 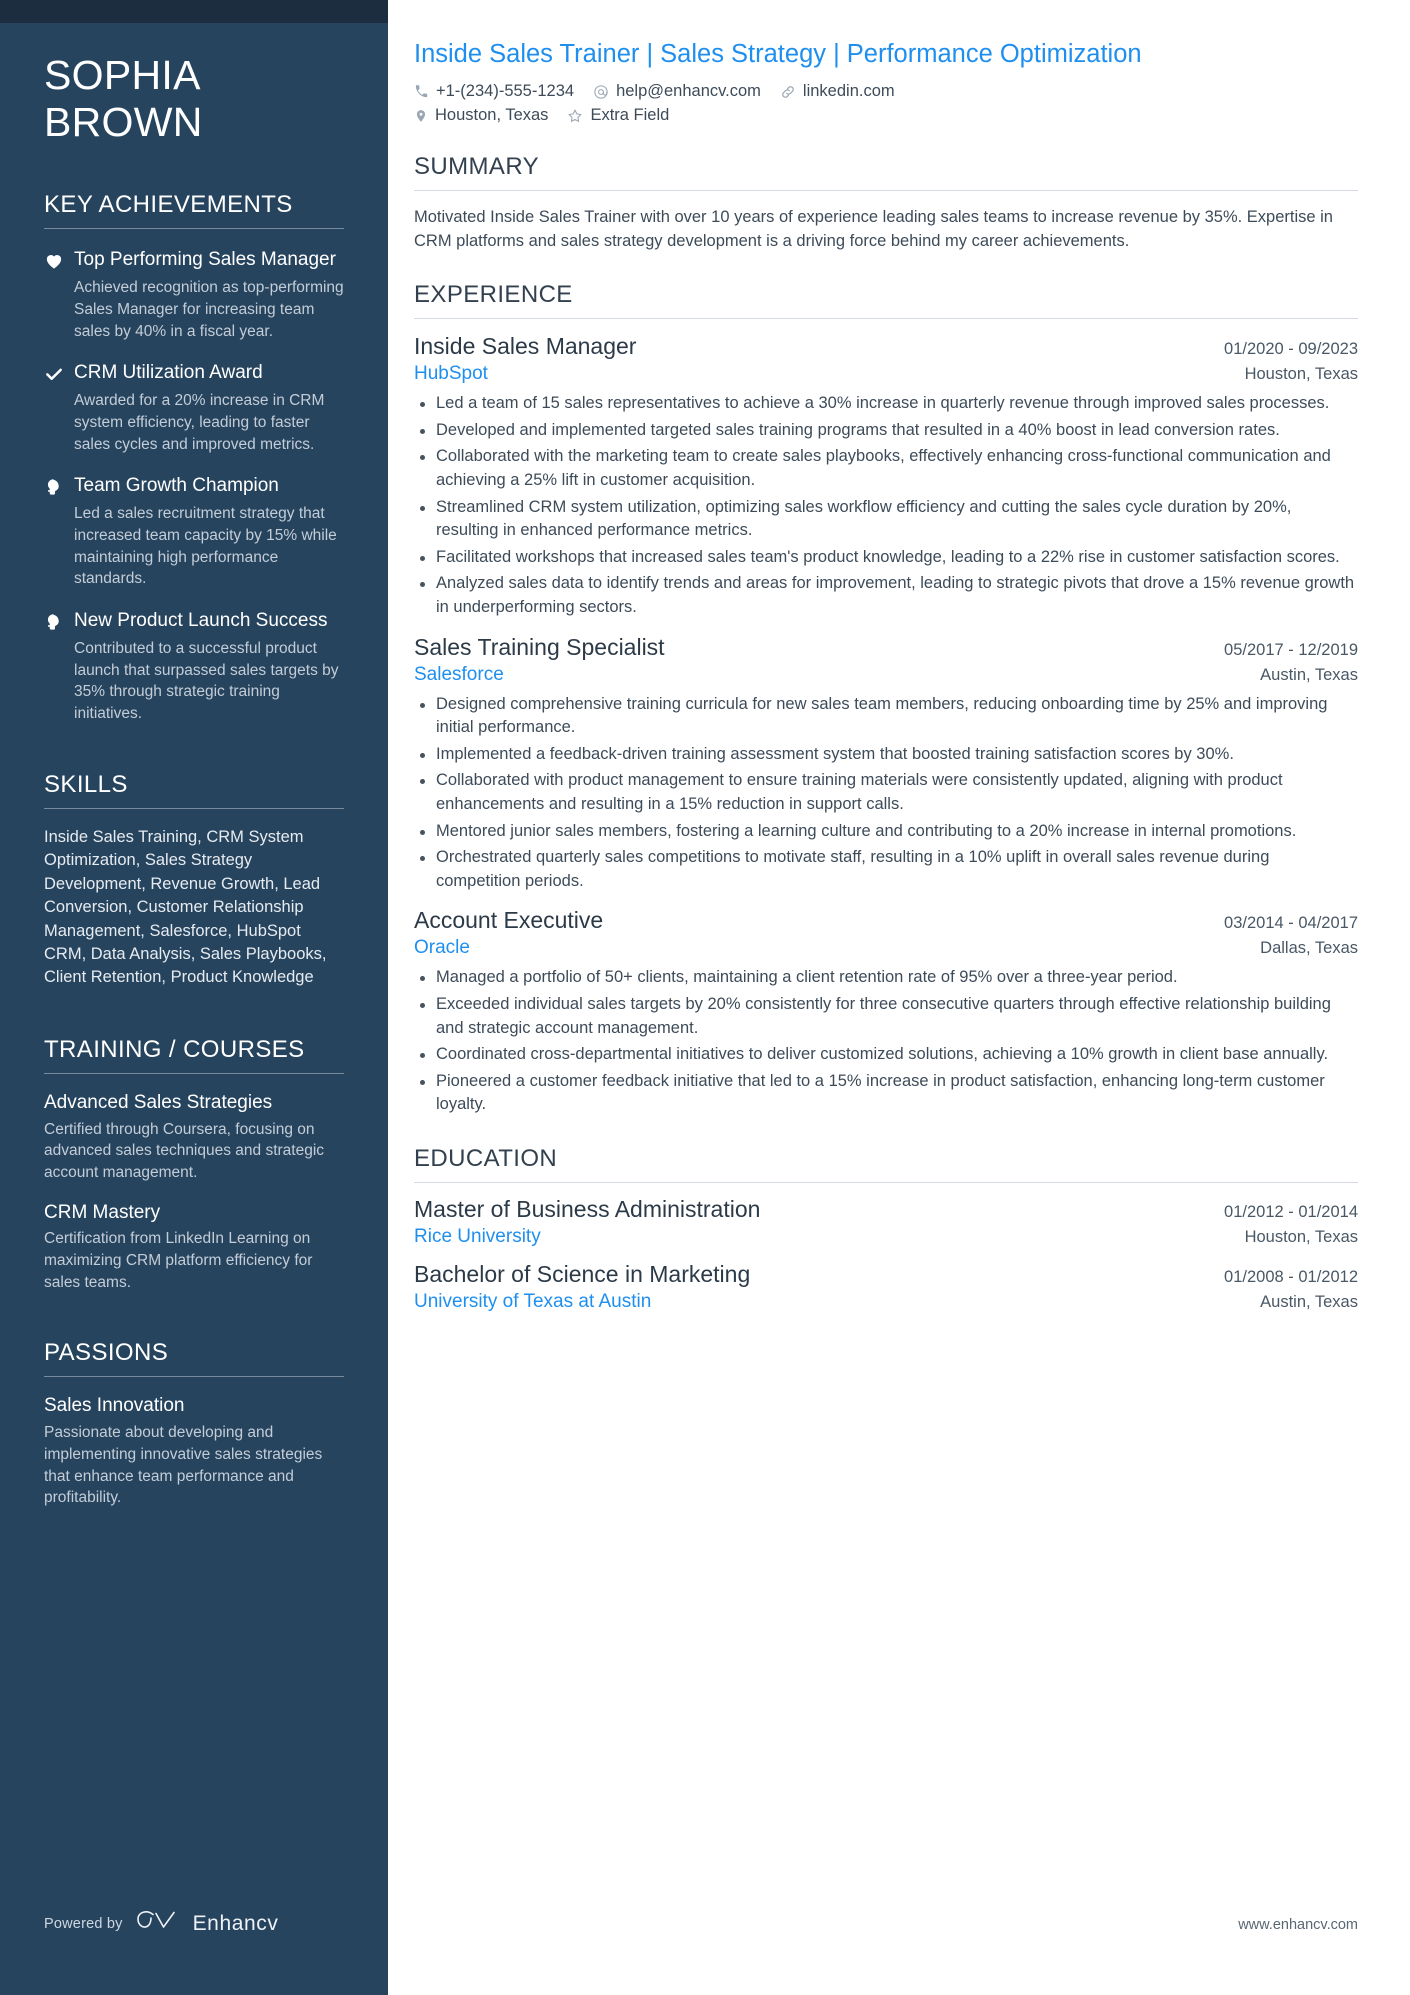 What do you see at coordinates (194, 11) in the screenshot?
I see `top-accent-bar` at bounding box center [194, 11].